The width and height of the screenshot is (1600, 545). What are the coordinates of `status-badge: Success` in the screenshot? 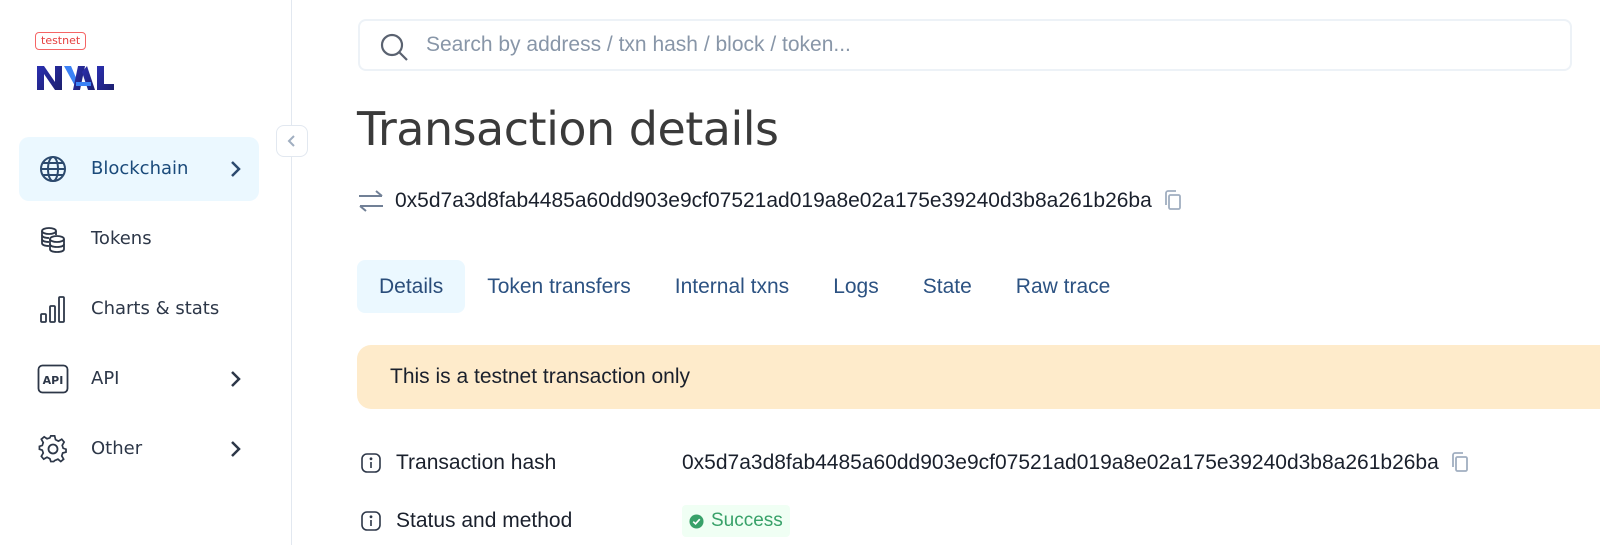 It's located at (736, 521).